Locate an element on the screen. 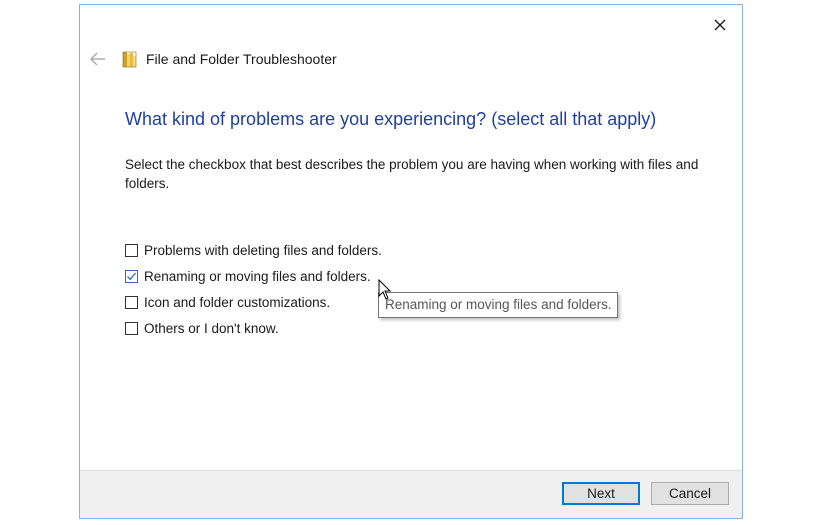 Image resolution: width=825 pixels, height=525 pixels. mouse-pointer-icon is located at coordinates (385, 289).